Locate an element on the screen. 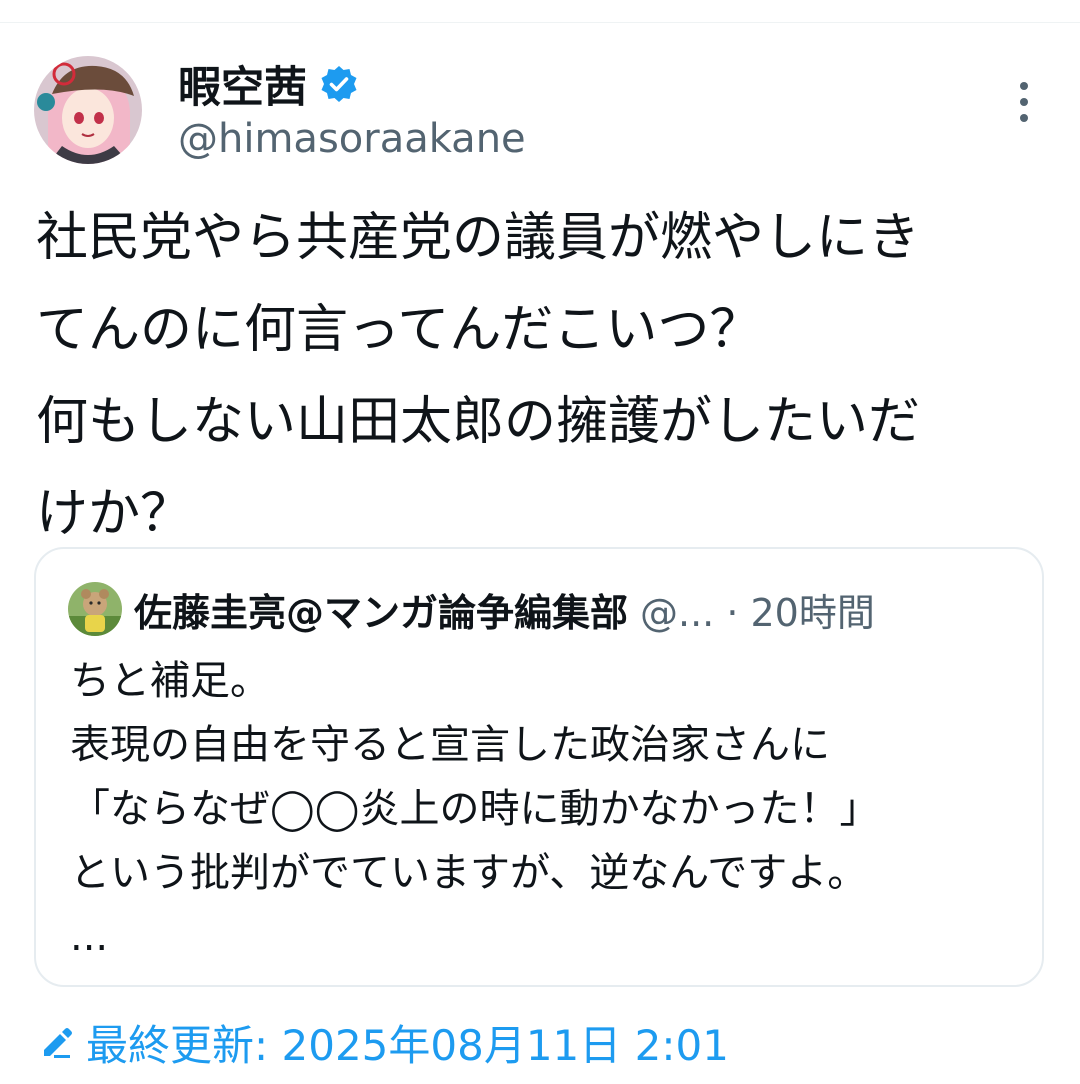  quoted-tweet-header: 佐藤圭亮@マンガ論争編集部 @... · 20時間 is located at coordinates (471, 609).